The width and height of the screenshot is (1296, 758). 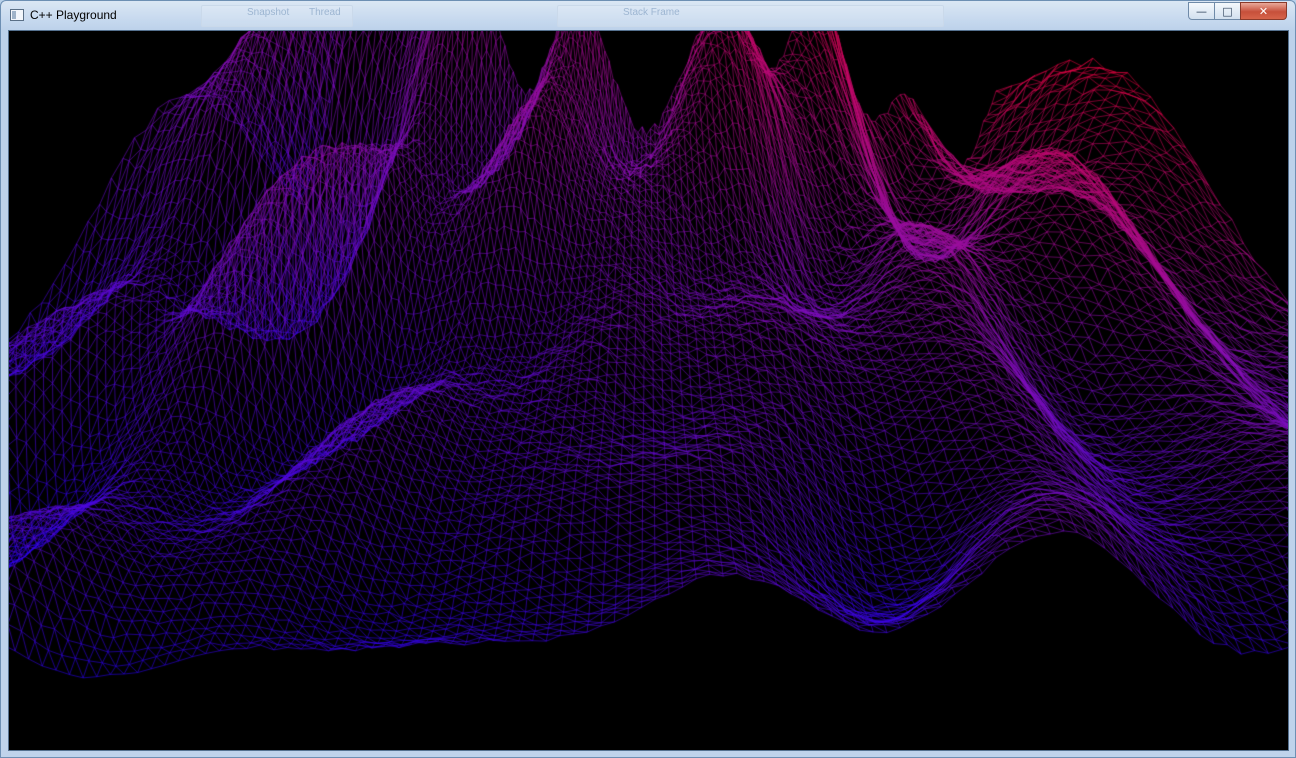 I want to click on close-icon: ✕, so click(x=1263, y=11).